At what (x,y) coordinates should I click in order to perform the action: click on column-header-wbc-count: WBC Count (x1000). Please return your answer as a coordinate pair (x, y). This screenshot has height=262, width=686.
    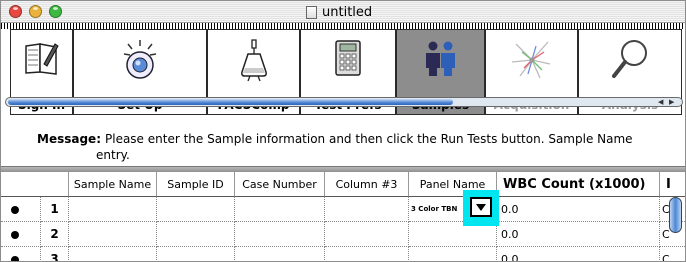
    Looking at the image, I should click on (578, 184).